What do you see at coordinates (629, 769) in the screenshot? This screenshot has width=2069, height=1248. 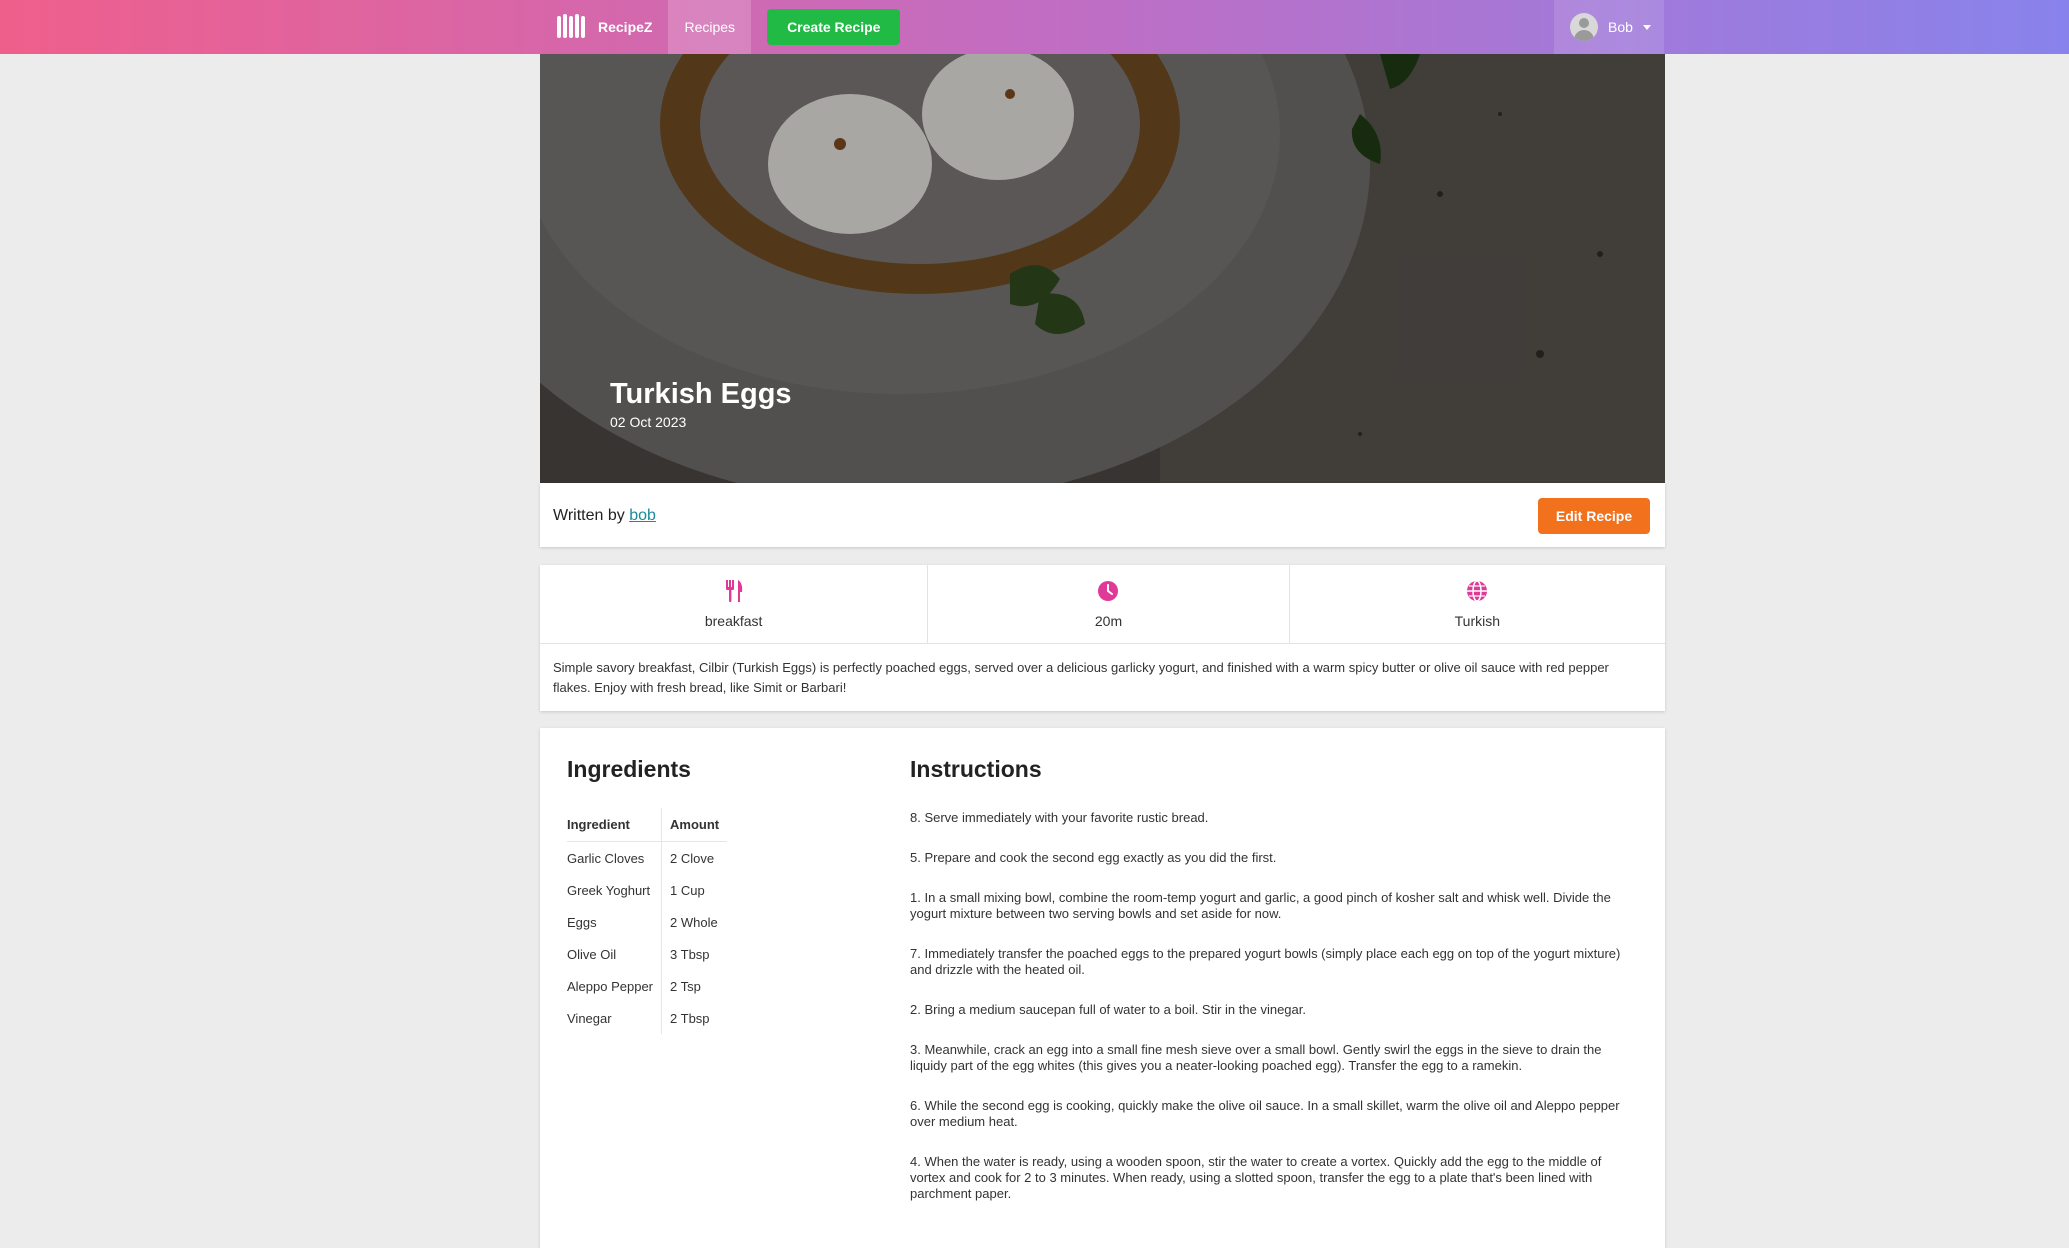 I see `ingredients-heading: Ingredients` at bounding box center [629, 769].